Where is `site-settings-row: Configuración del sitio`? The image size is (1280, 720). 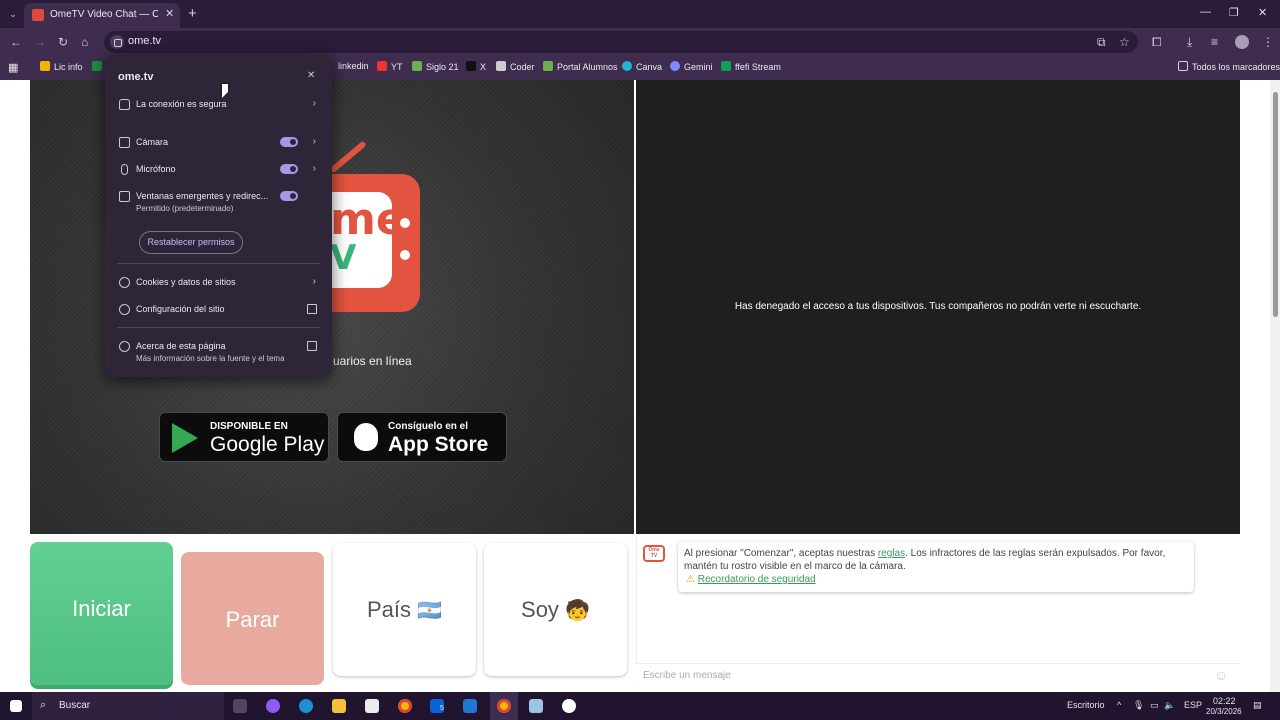 site-settings-row: Configuración del sitio is located at coordinates (218, 310).